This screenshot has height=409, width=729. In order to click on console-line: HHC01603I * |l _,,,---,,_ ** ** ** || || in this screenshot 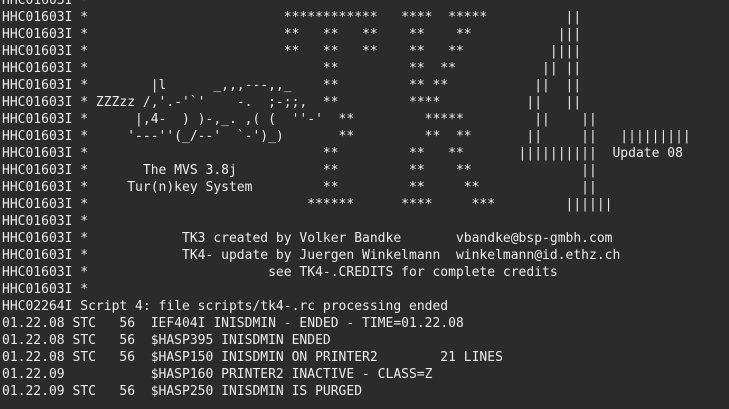, I will do `click(292, 85)`.